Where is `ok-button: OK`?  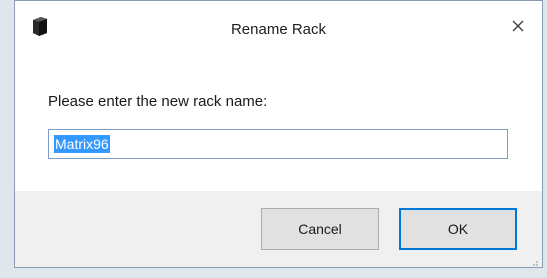 ok-button: OK is located at coordinates (458, 229).